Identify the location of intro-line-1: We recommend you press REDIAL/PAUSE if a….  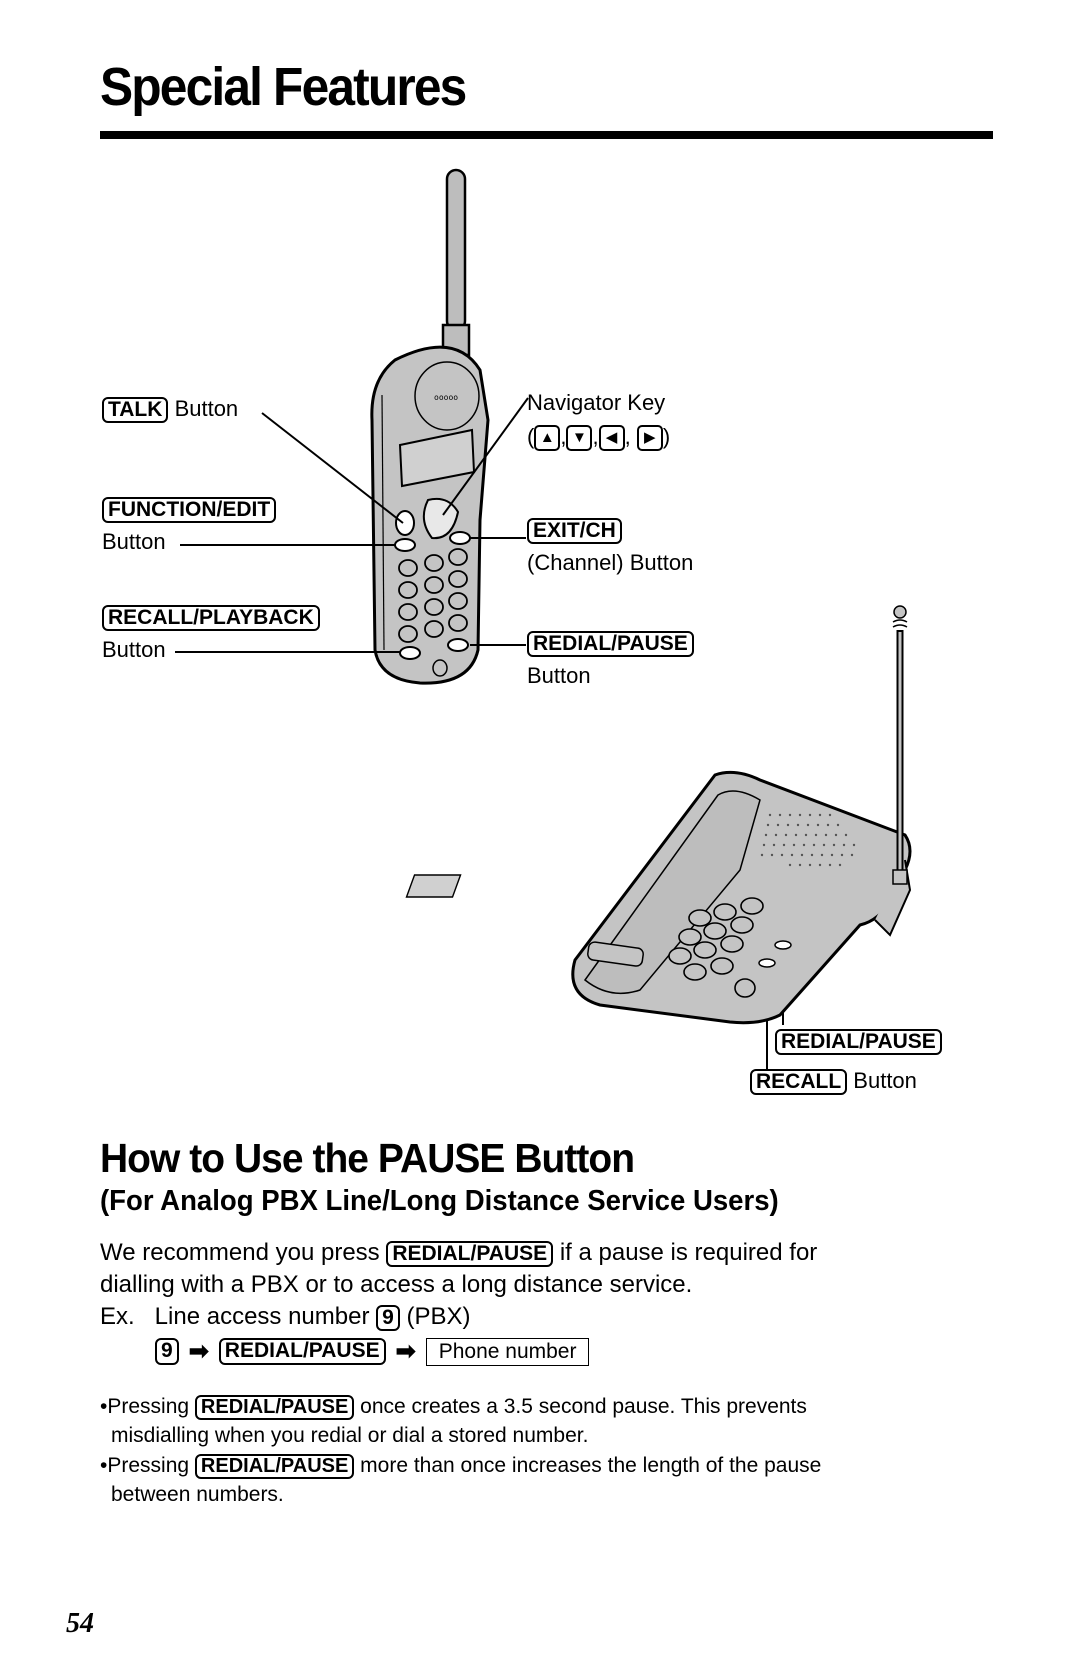
(459, 1253).